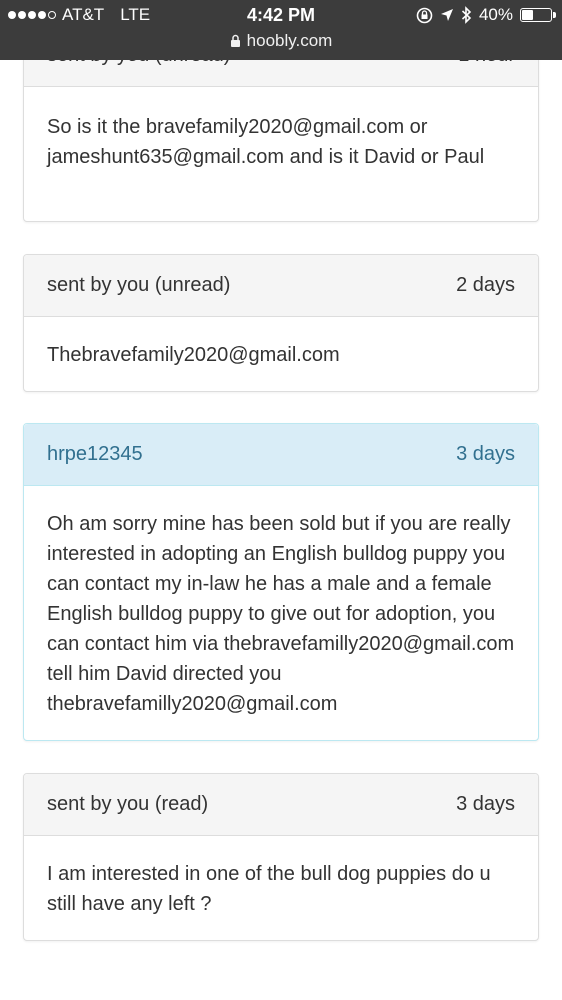 The image size is (562, 1000). What do you see at coordinates (538, 15) in the screenshot?
I see `battery-icon` at bounding box center [538, 15].